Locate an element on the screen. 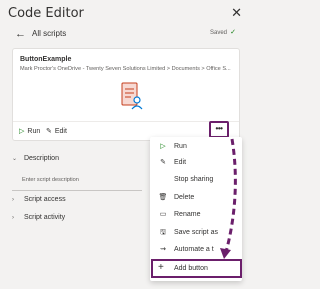 The width and height of the screenshot is (320, 289). check-icon: ✓ is located at coordinates (233, 32).